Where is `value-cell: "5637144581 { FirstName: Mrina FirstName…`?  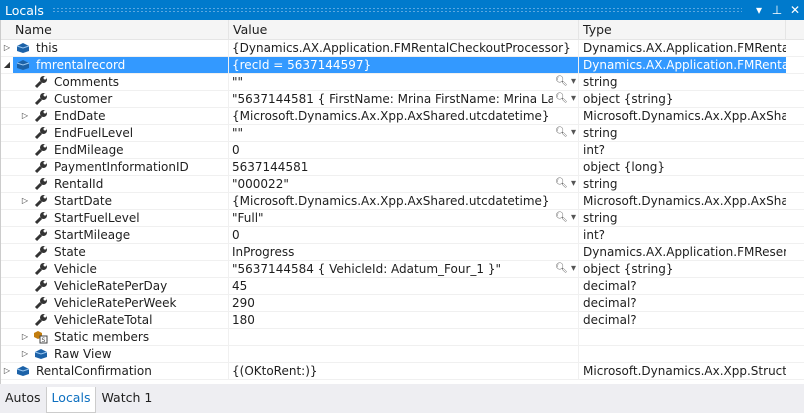 value-cell: "5637144581 { FirstName: Mrina FirstName… is located at coordinates (404, 99).